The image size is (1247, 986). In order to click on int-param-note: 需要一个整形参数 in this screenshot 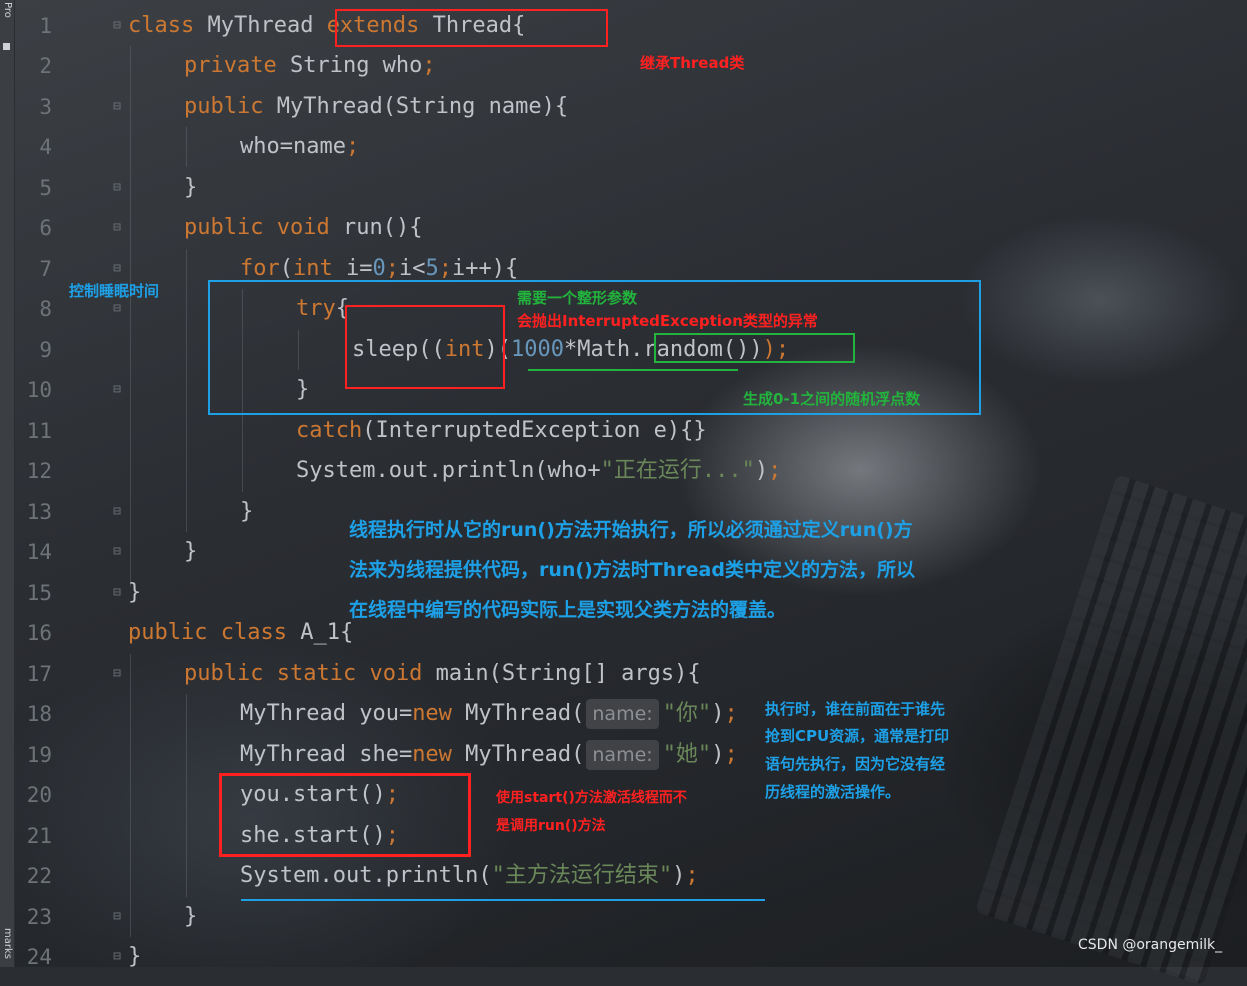, I will do `click(577, 298)`.